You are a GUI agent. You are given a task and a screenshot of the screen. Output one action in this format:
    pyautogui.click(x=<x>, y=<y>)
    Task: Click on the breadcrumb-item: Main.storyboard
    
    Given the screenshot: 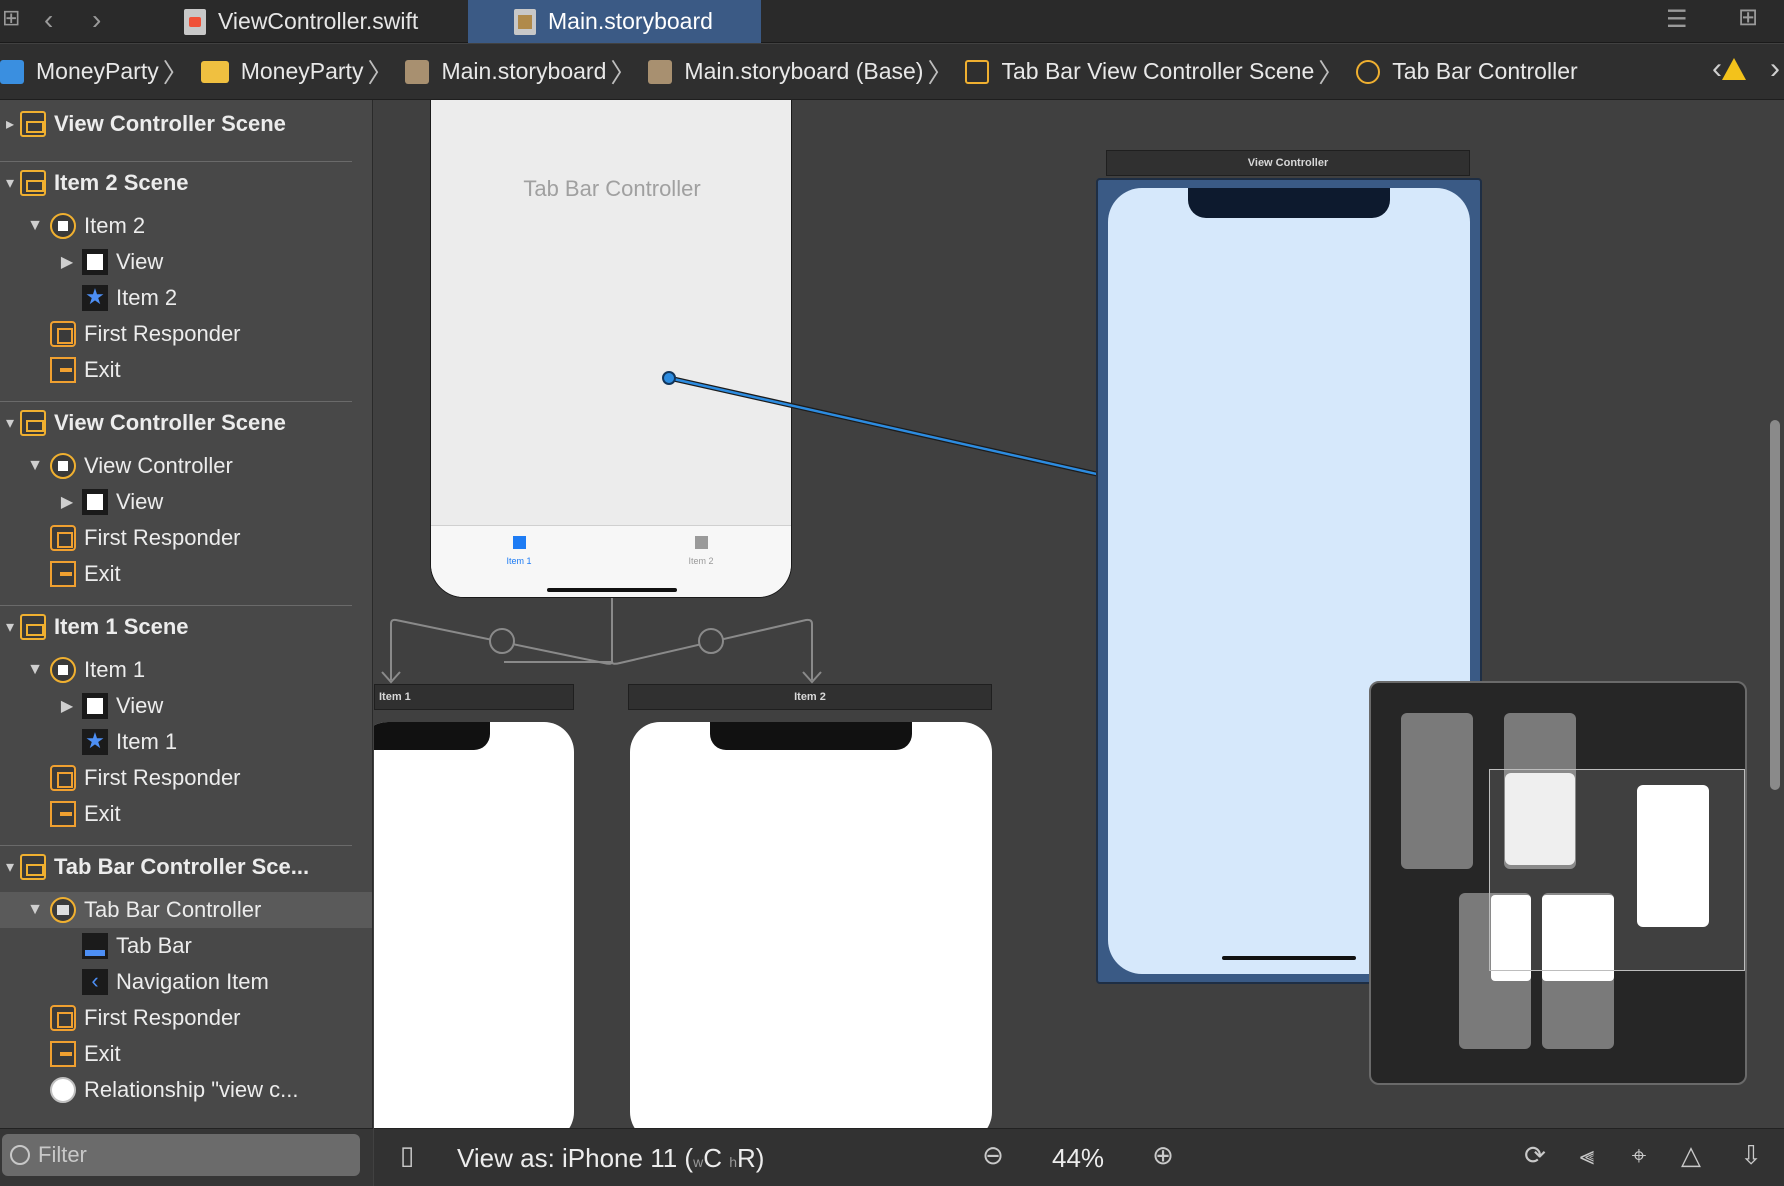 What is the action you would take?
    pyautogui.click(x=501, y=71)
    